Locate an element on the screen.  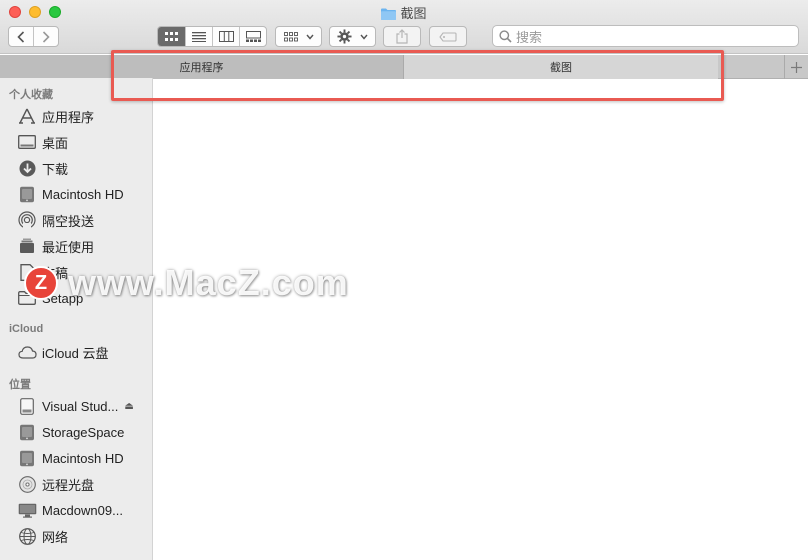
plus-icon is located at coordinates (796, 67).